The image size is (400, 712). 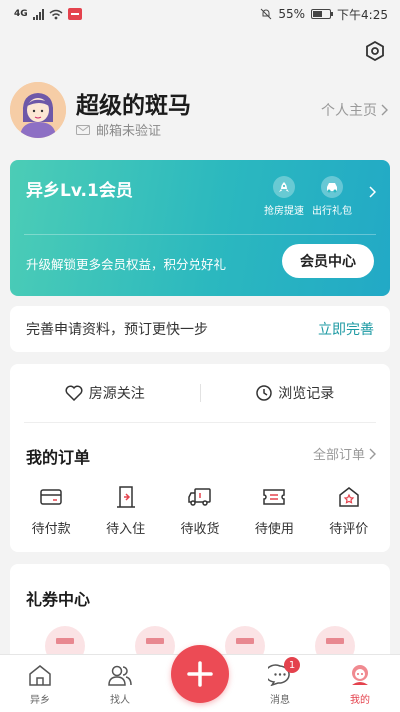 I want to click on email-status: 邮箱未验证, so click(x=118, y=129).